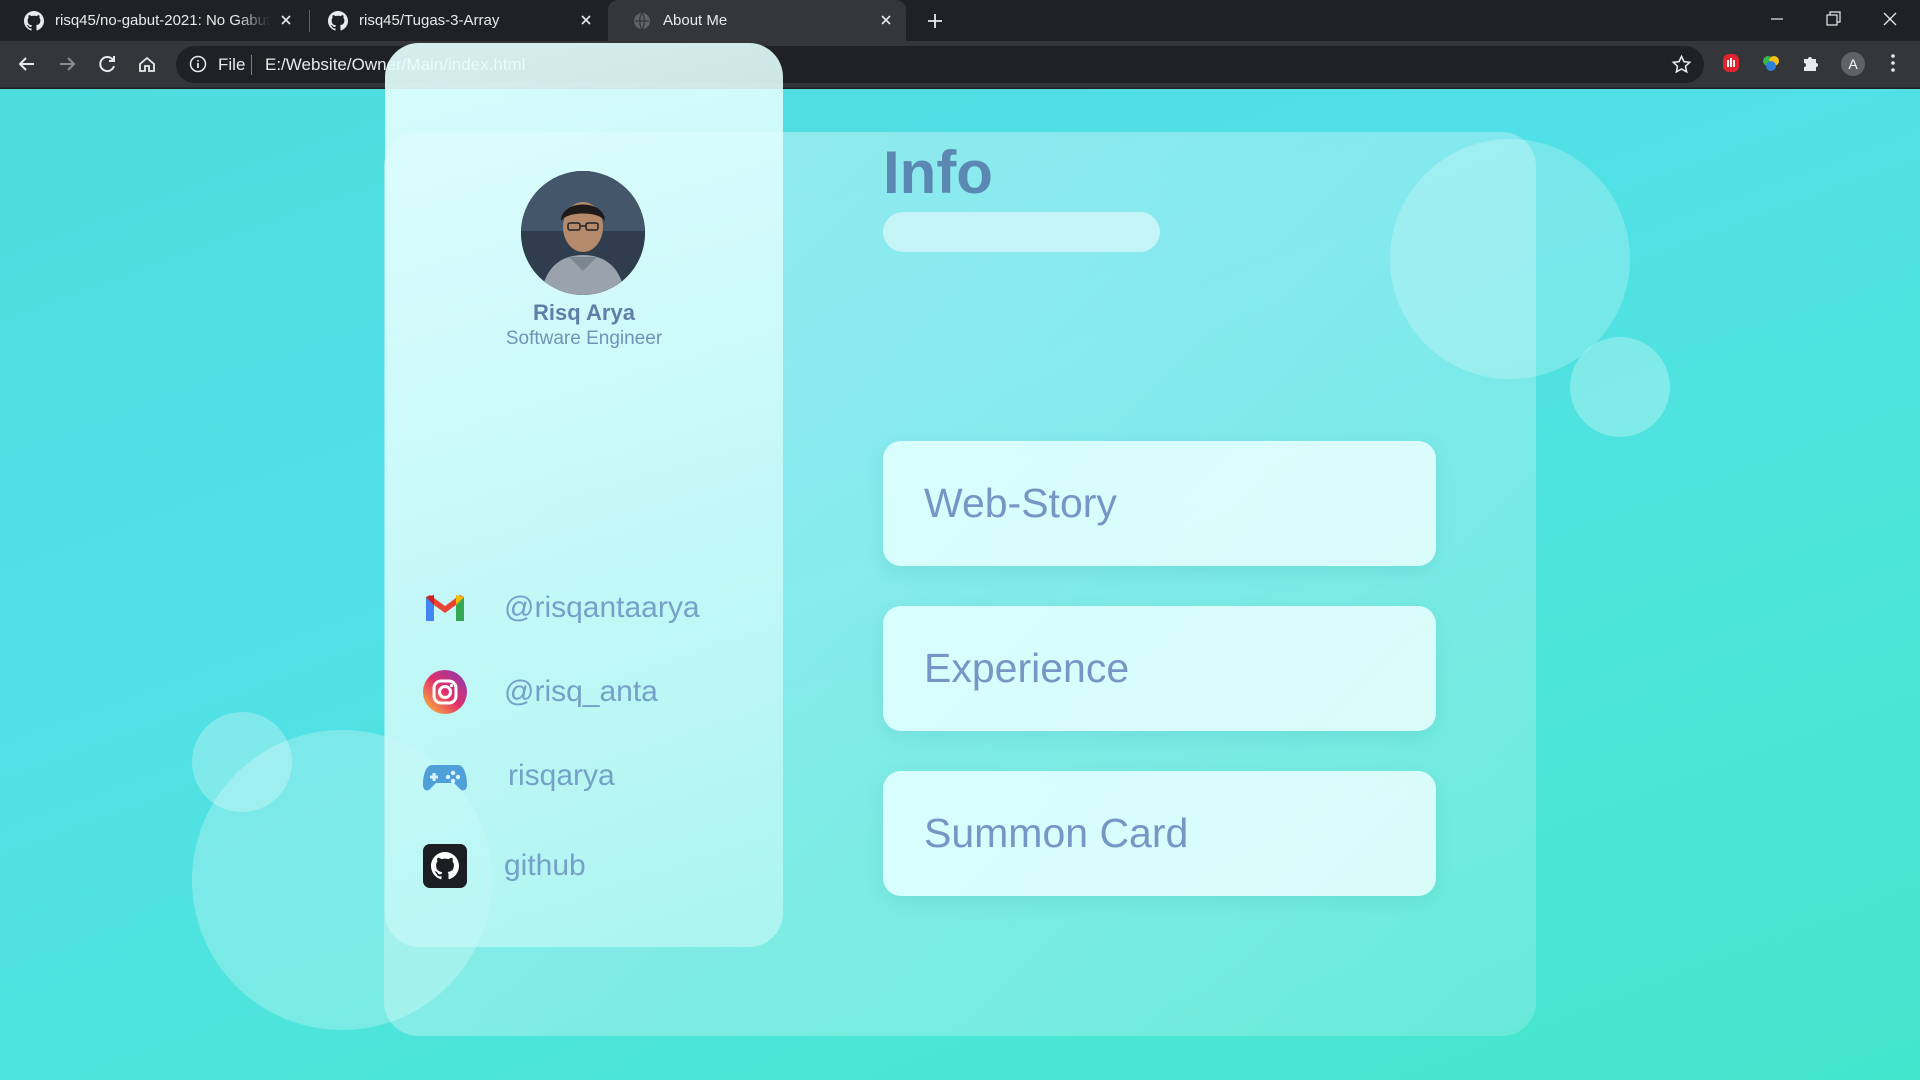 The height and width of the screenshot is (1080, 1920). I want to click on avatar-photo, so click(583, 233).